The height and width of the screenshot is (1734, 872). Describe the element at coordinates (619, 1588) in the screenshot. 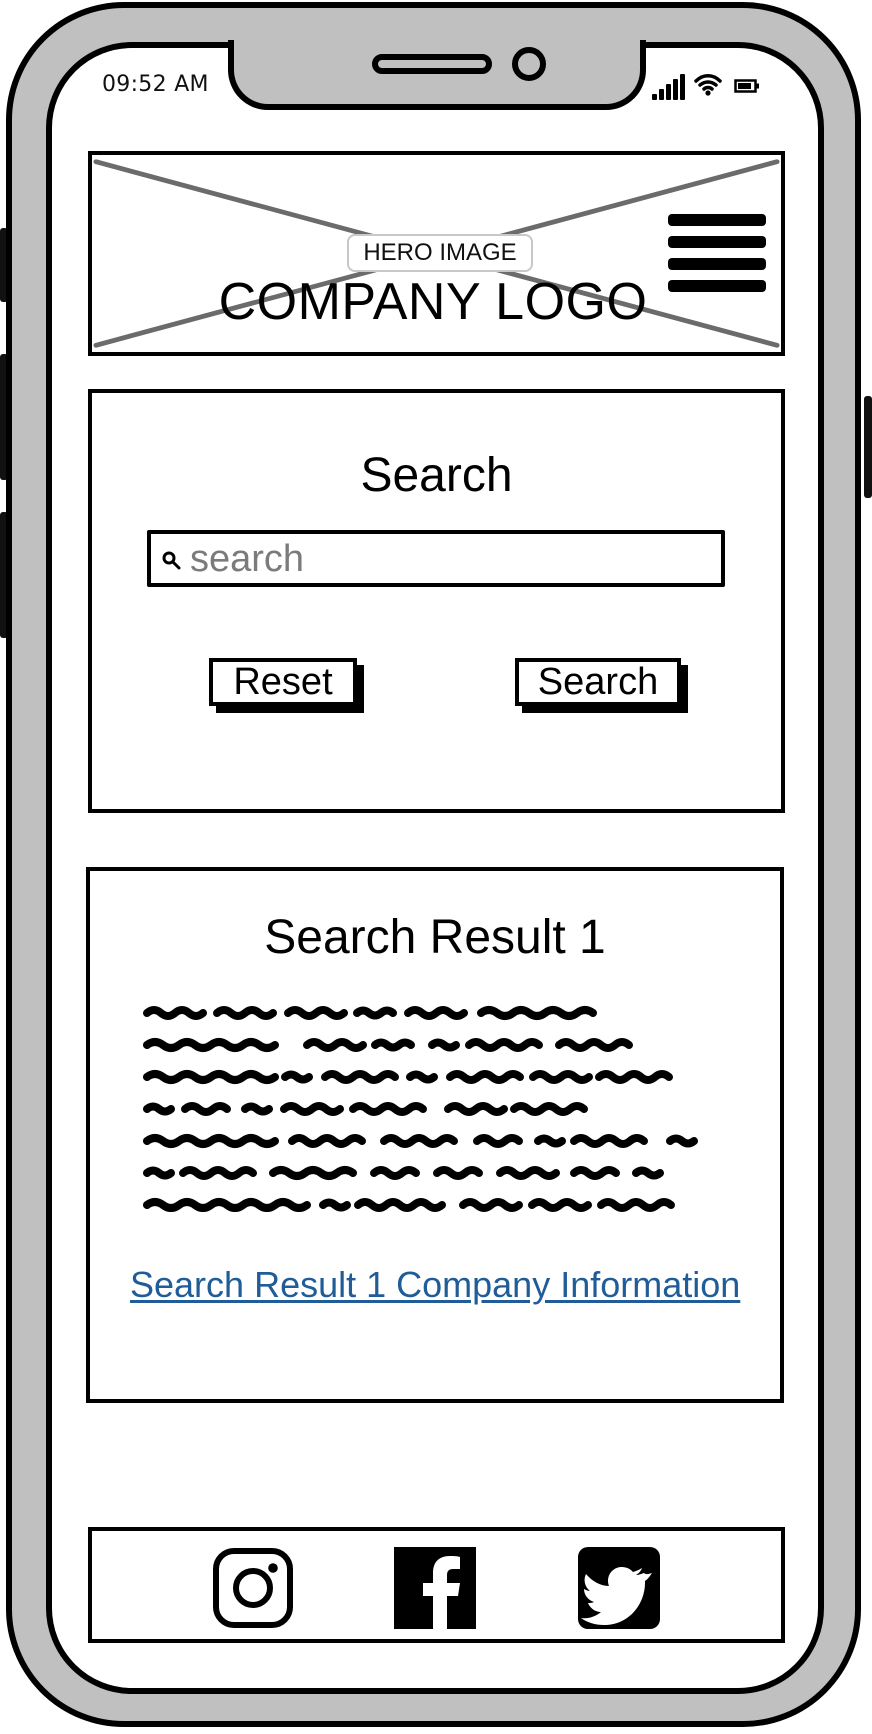

I see `twitter-icon` at that location.